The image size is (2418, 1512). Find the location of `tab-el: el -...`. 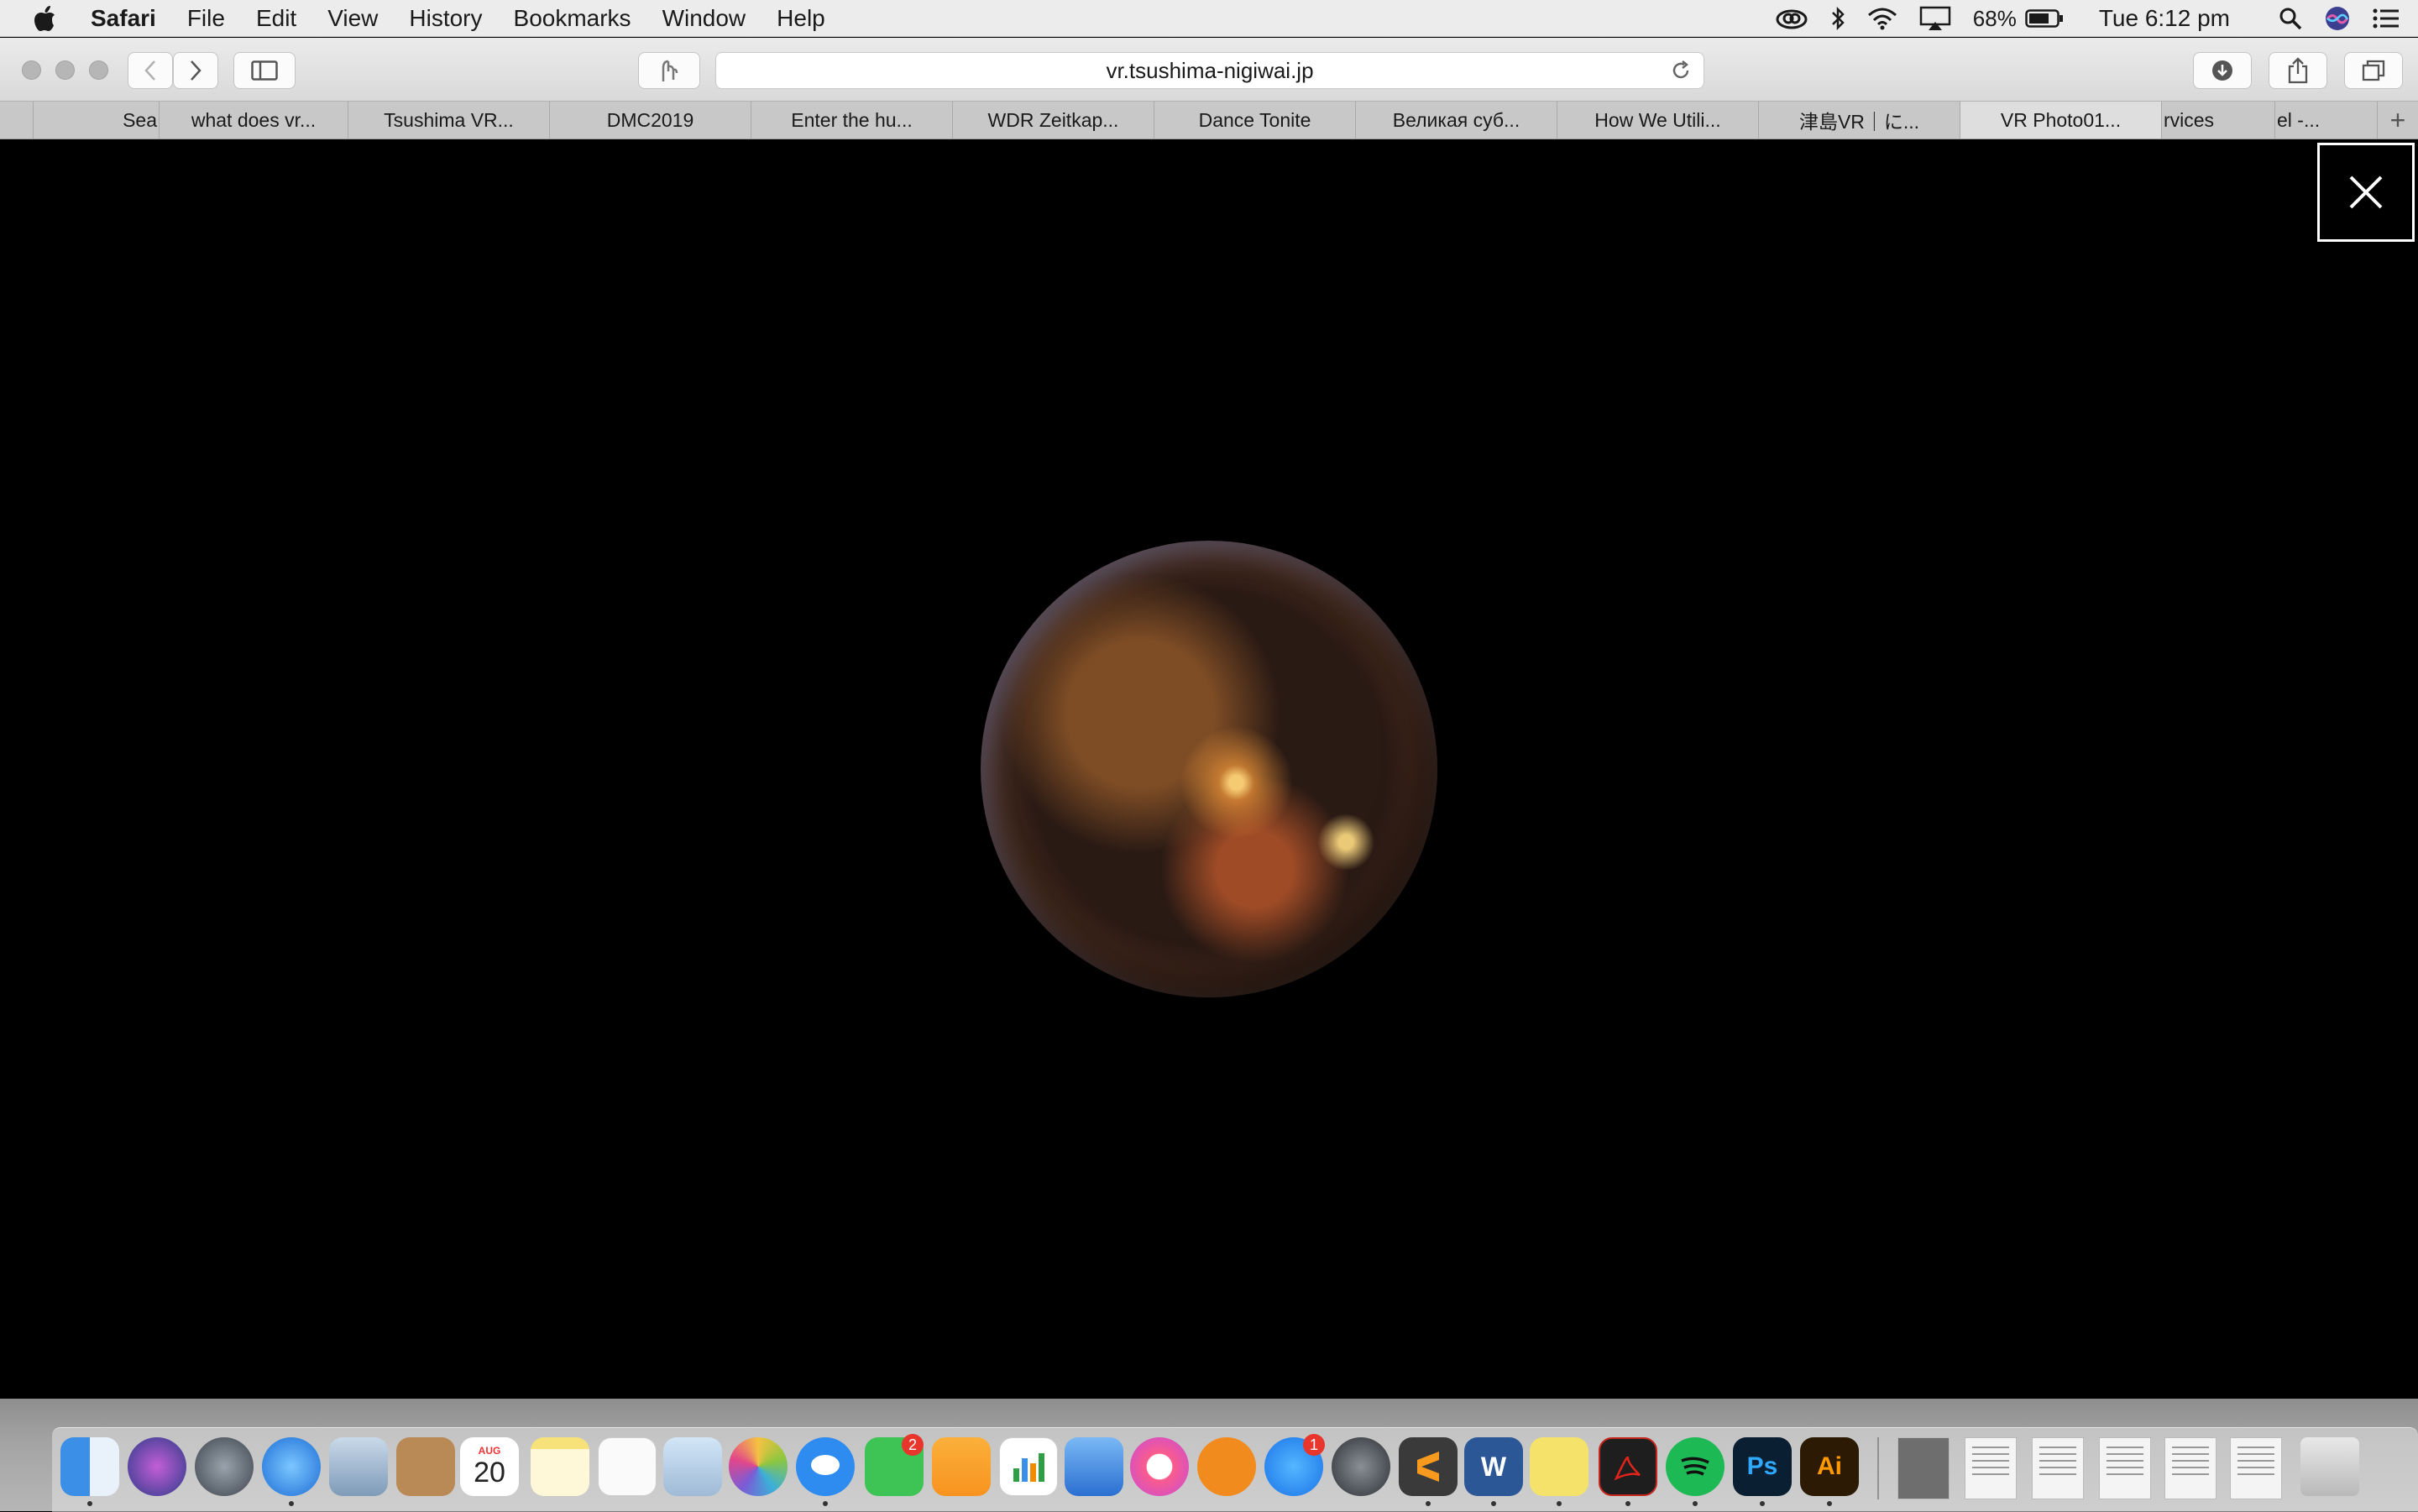

tab-el: el -... is located at coordinates (2326, 120).